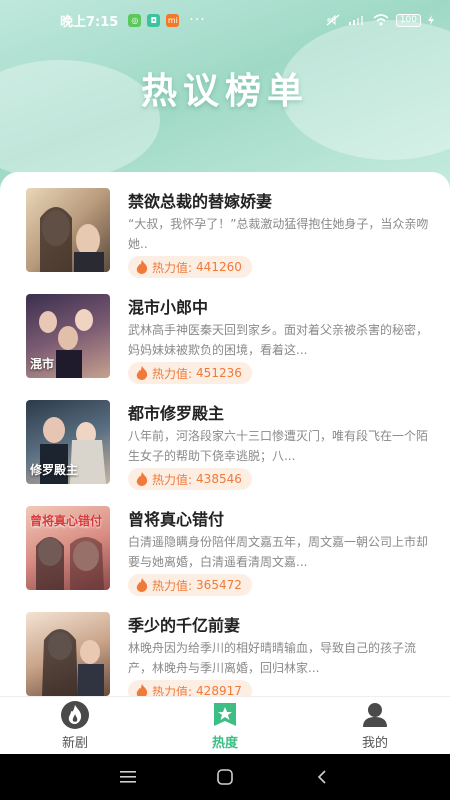 The width and height of the screenshot is (450, 800). Describe the element at coordinates (355, 20) in the screenshot. I see `signal-icon` at that location.